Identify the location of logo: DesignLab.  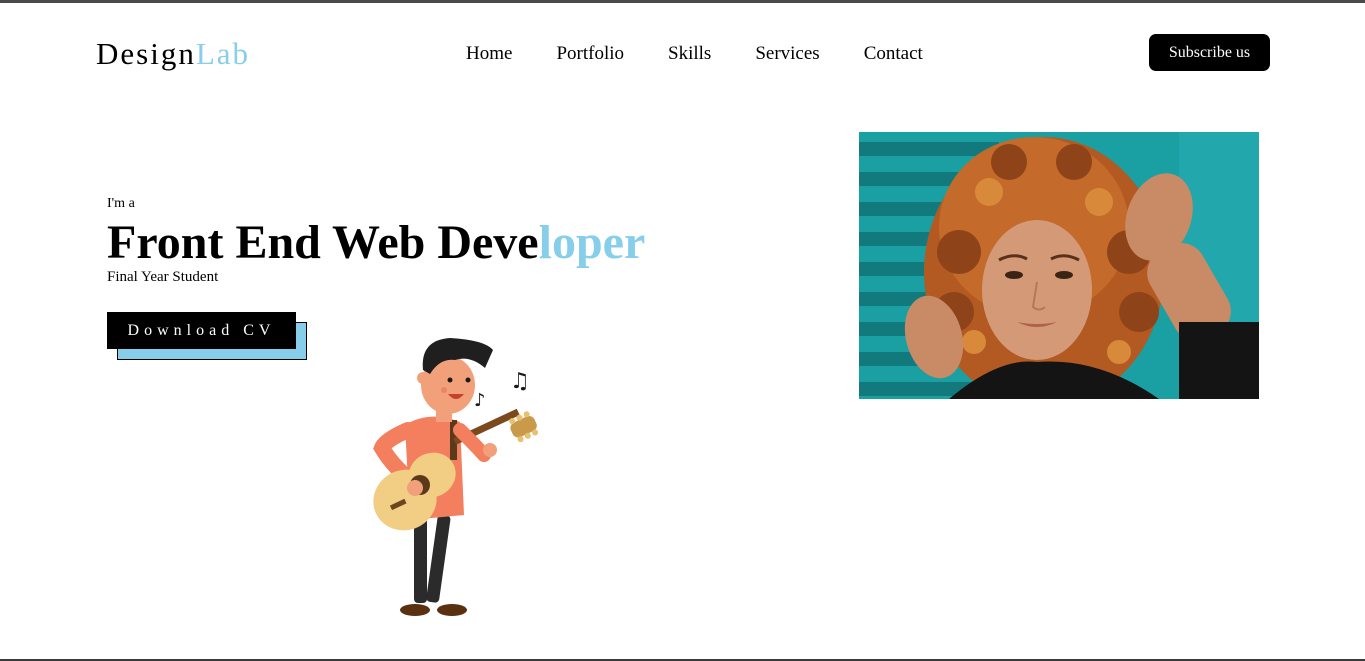
(173, 54).